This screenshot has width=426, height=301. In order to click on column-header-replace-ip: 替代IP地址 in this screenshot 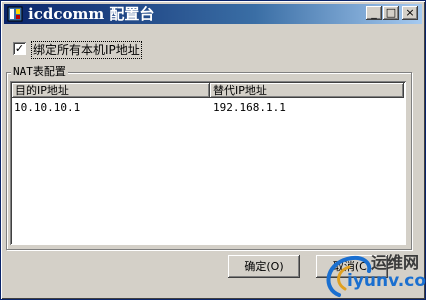, I will do `click(307, 90)`.